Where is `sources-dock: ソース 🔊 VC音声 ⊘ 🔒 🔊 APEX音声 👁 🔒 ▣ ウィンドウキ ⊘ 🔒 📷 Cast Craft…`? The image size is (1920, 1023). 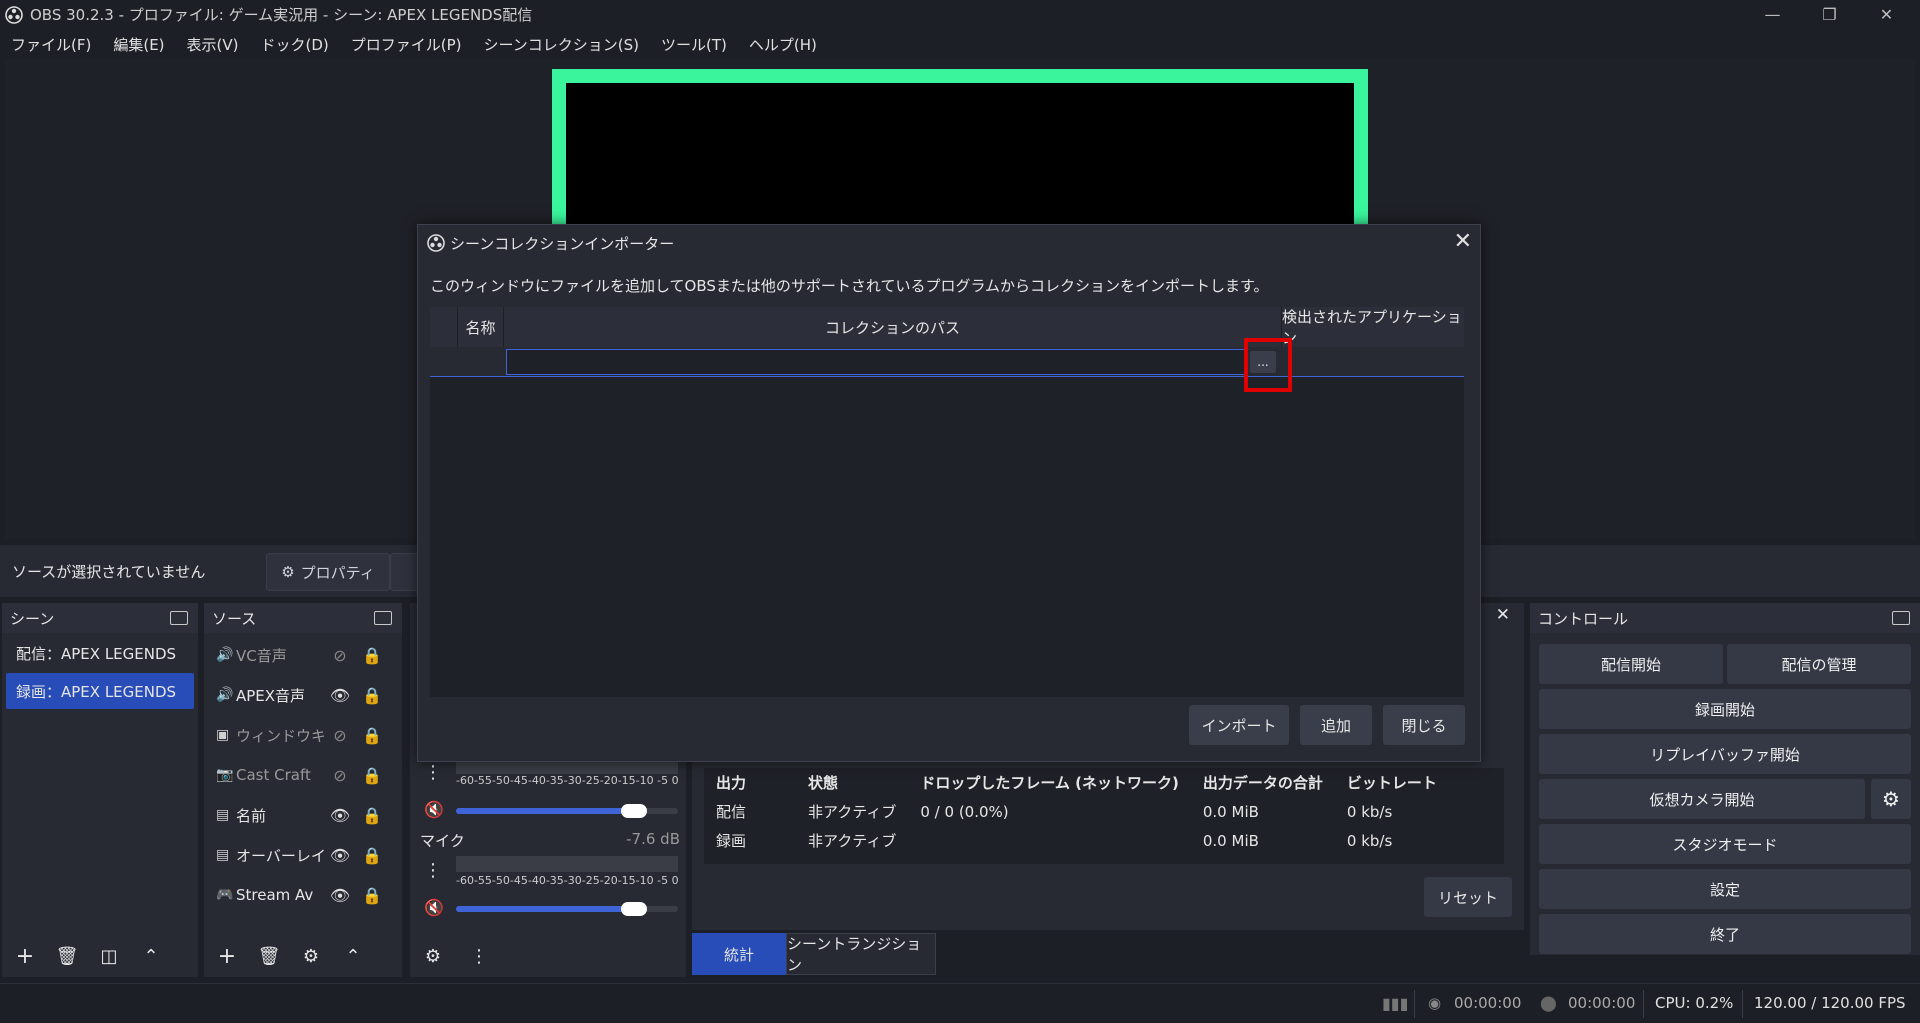
sources-dock: ソース 🔊 VC音声 ⊘ 🔒 🔊 APEX音声 👁 🔒 ▣ ウィンドウキ ⊘ 🔒 📷 Cast Craft… is located at coordinates (303, 790).